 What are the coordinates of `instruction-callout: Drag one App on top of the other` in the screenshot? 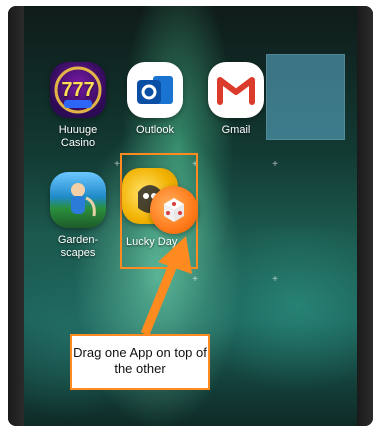 It's located at (140, 362).